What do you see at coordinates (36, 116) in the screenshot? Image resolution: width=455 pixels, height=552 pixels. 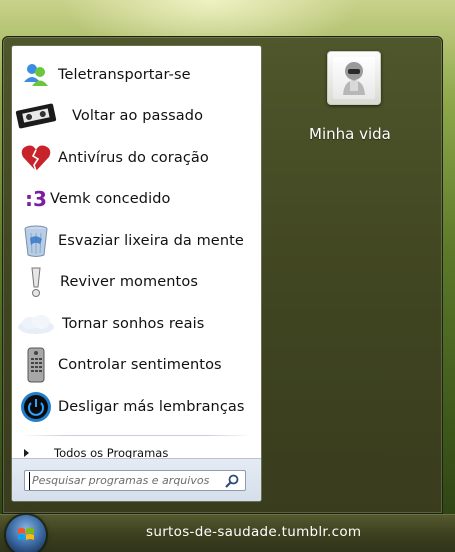 I see `vhs-tape-icon` at bounding box center [36, 116].